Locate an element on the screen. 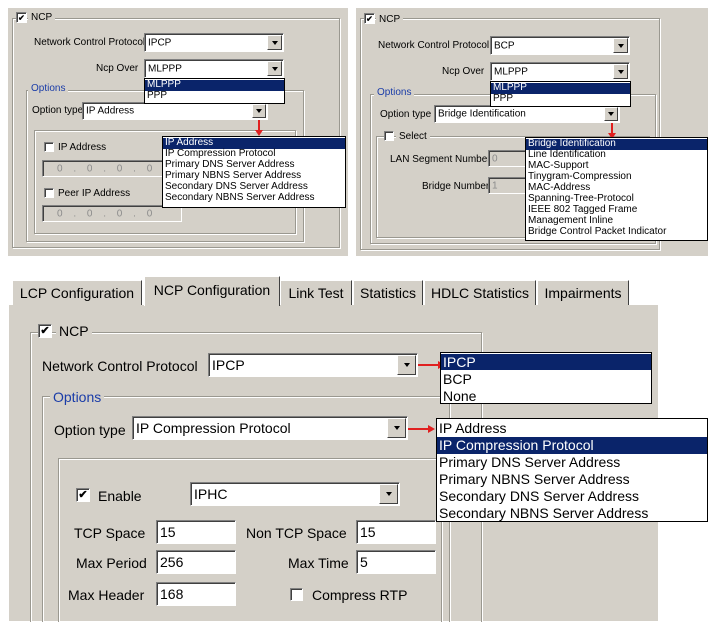  max-time-label: Max Time is located at coordinates (318, 563).